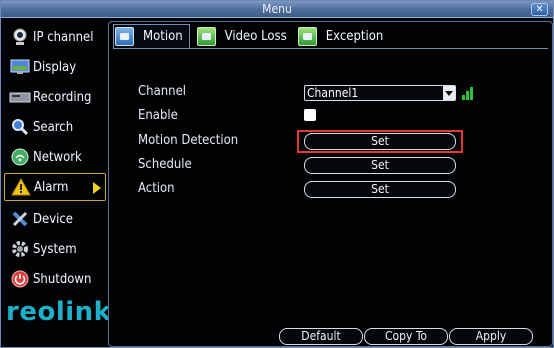  I want to click on warning-icon, so click(21, 187).